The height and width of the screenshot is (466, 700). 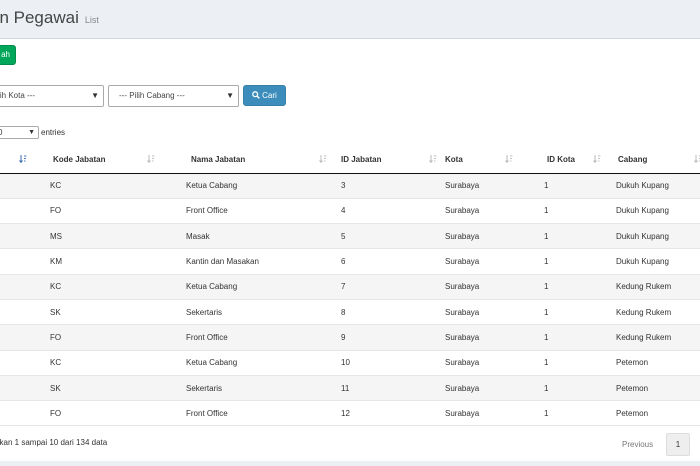 I want to click on header-label: ID Jabatan, so click(x=361, y=159).